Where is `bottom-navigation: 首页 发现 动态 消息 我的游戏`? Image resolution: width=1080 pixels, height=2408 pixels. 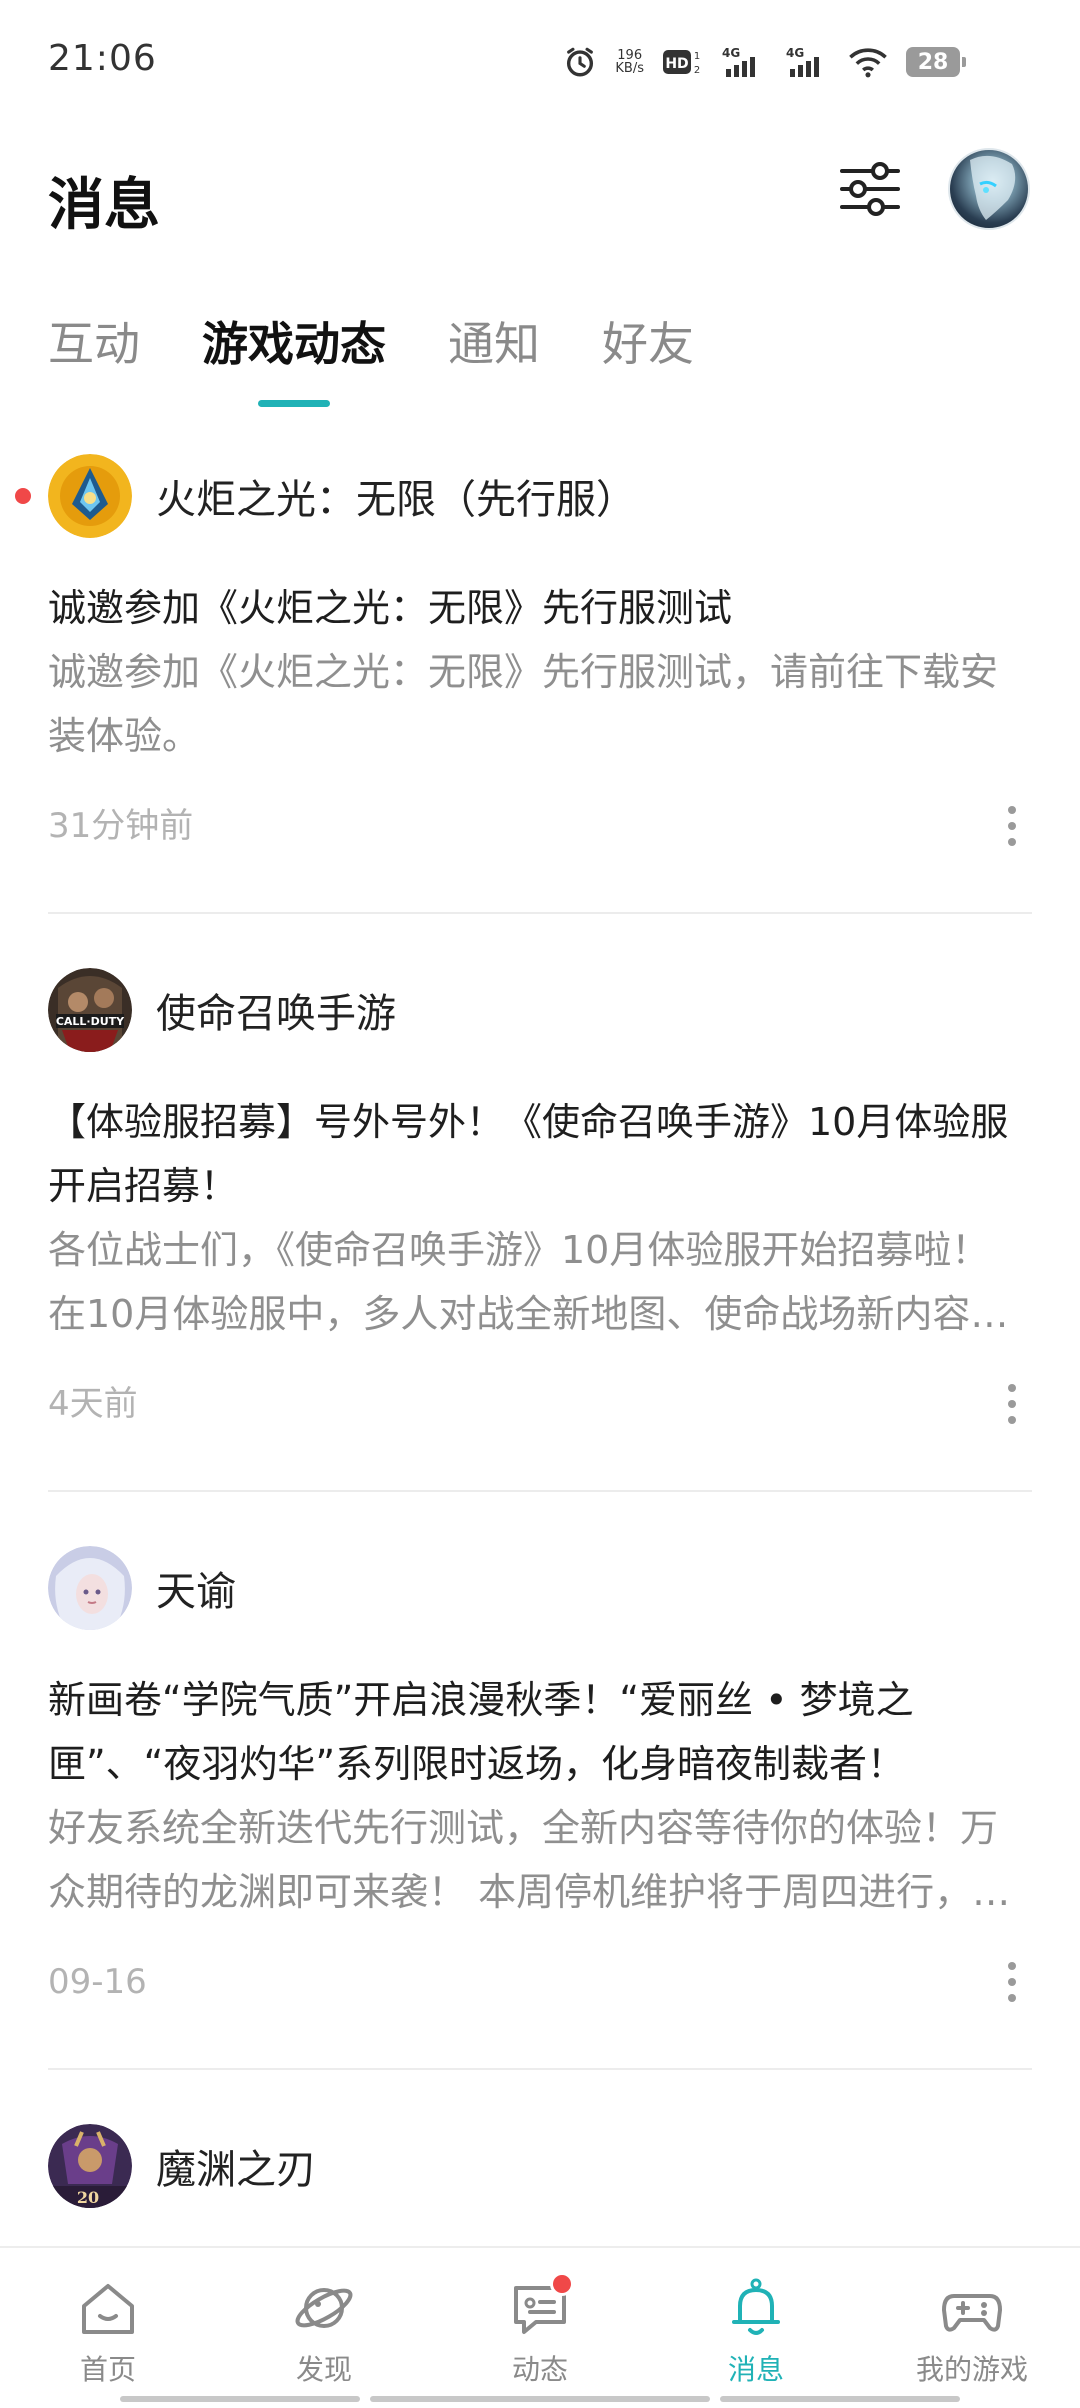 bottom-navigation: 首页 发现 动态 消息 我的游戏 is located at coordinates (540, 2327).